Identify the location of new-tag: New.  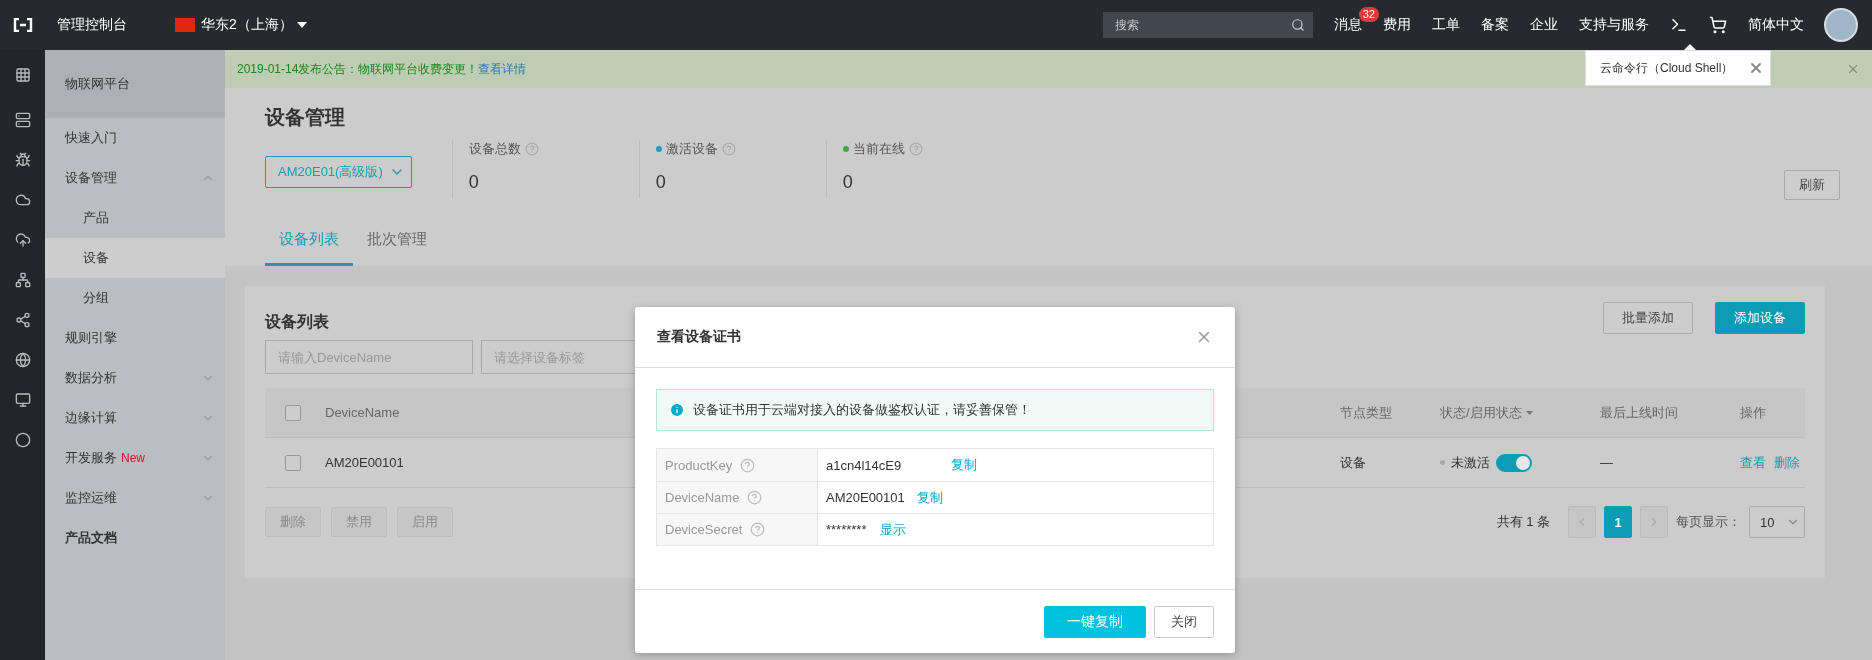
(133, 458).